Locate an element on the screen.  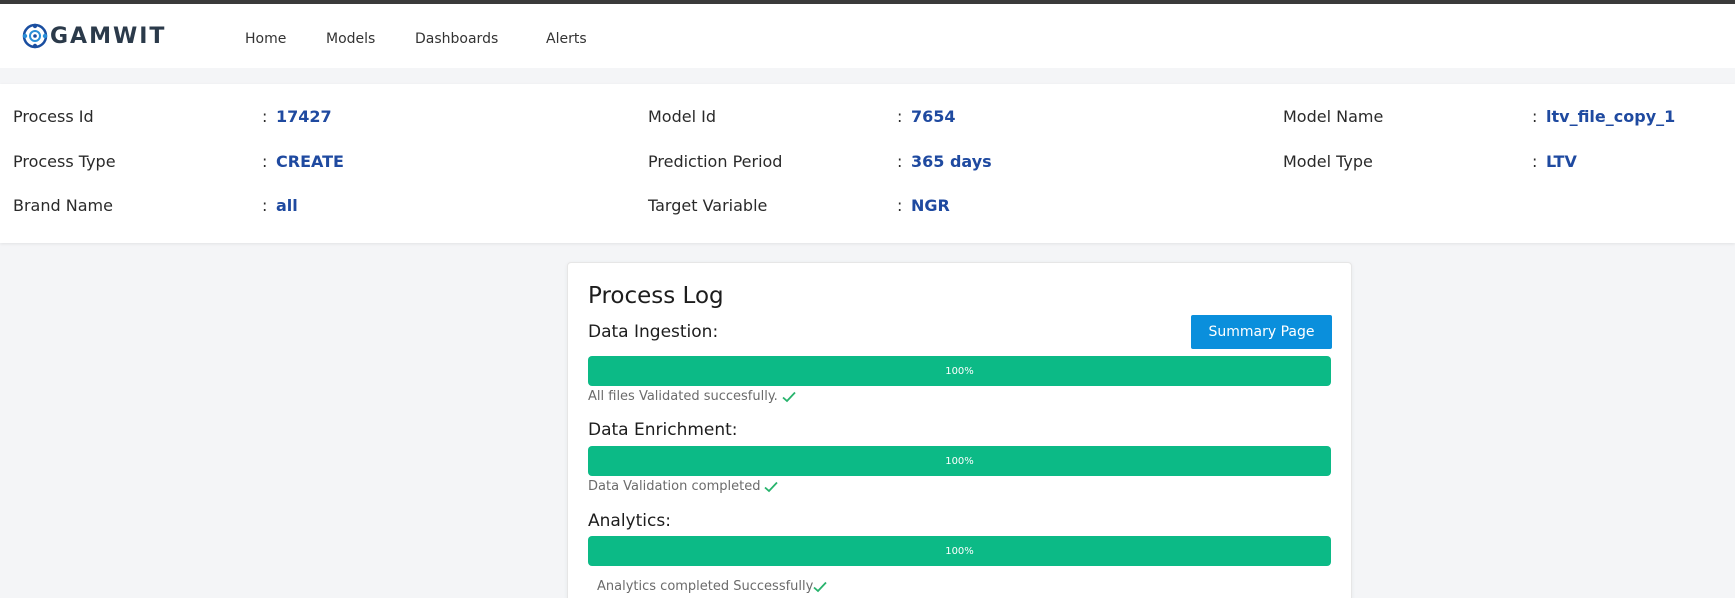
brand-logo: GAMWIT is located at coordinates (94, 36).